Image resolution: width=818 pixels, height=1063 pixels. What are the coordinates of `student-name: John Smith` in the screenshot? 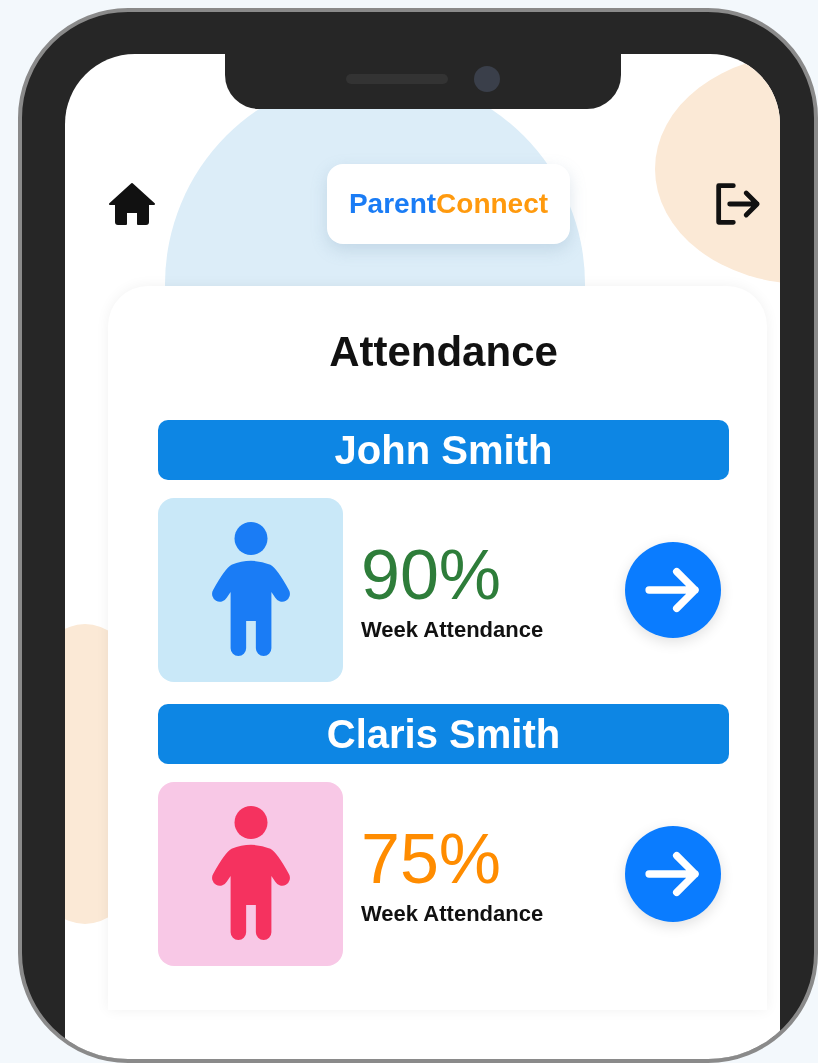 It's located at (443, 450).